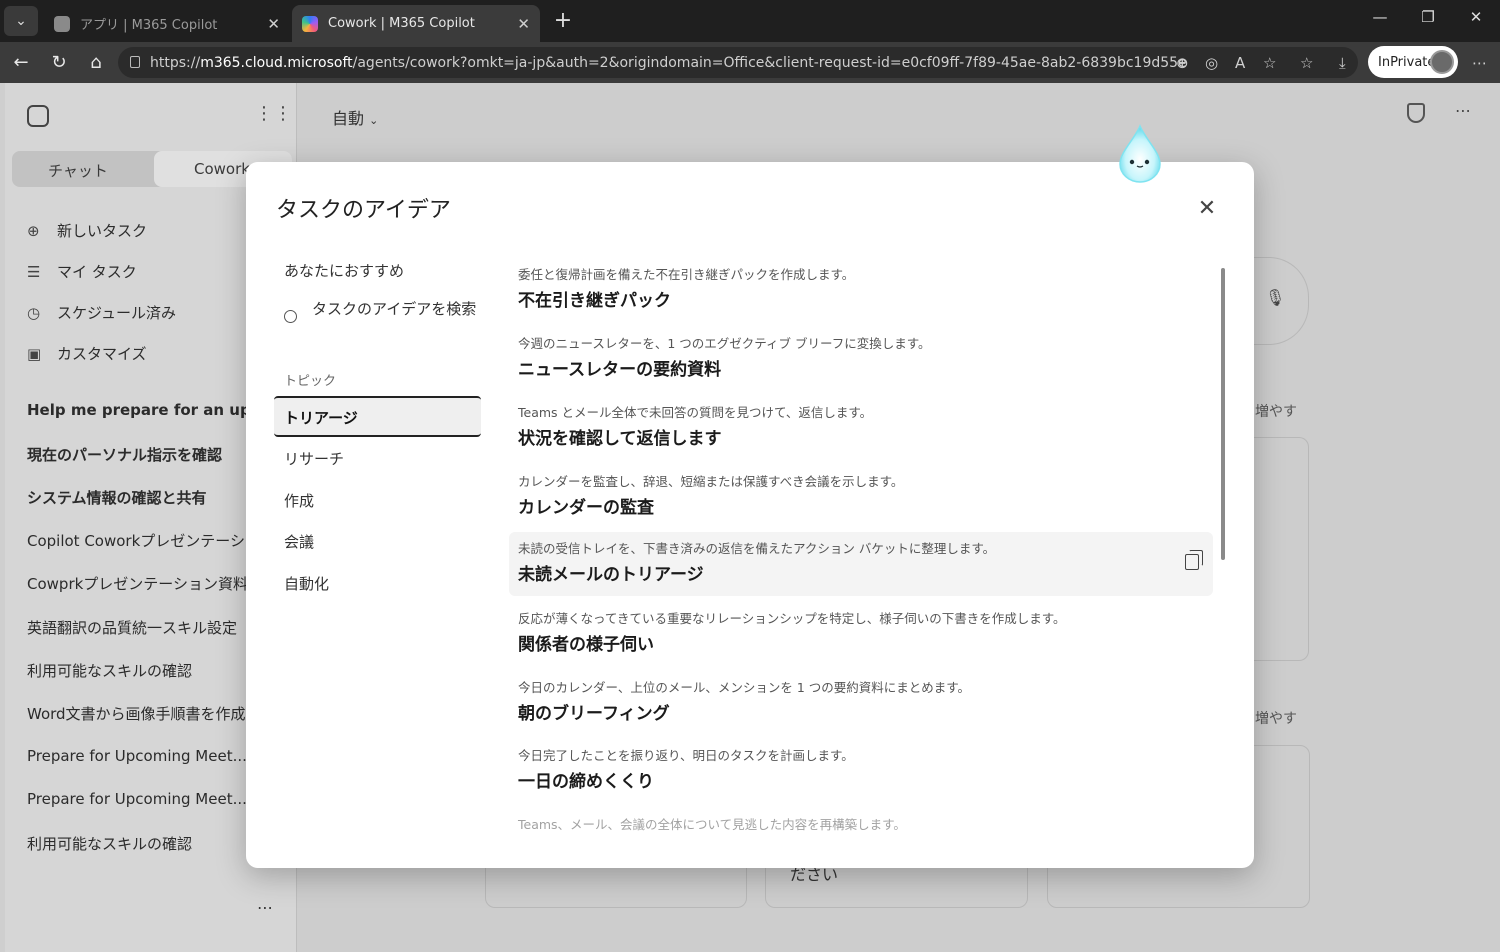  Describe the element at coordinates (306, 583) in the screenshot. I see `topic-automation: 自動化` at that location.